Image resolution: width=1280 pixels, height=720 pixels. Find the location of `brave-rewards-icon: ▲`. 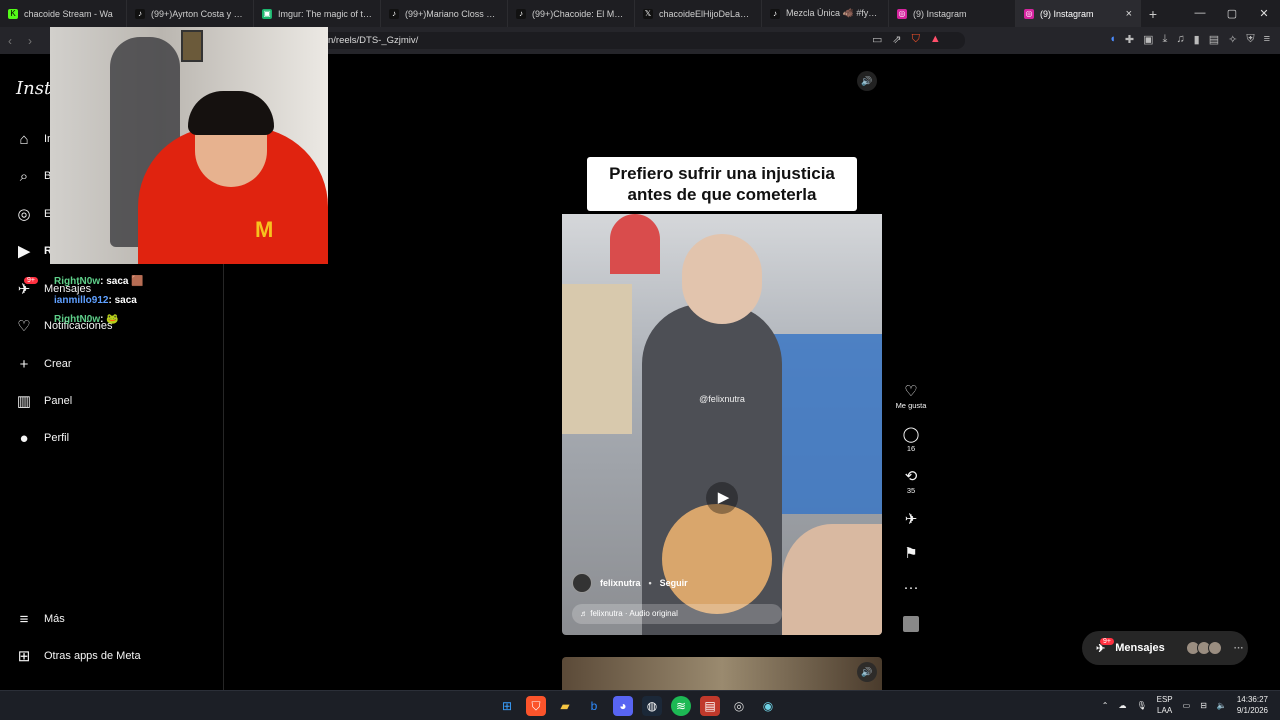

brave-rewards-icon: ▲ is located at coordinates (935, 39).